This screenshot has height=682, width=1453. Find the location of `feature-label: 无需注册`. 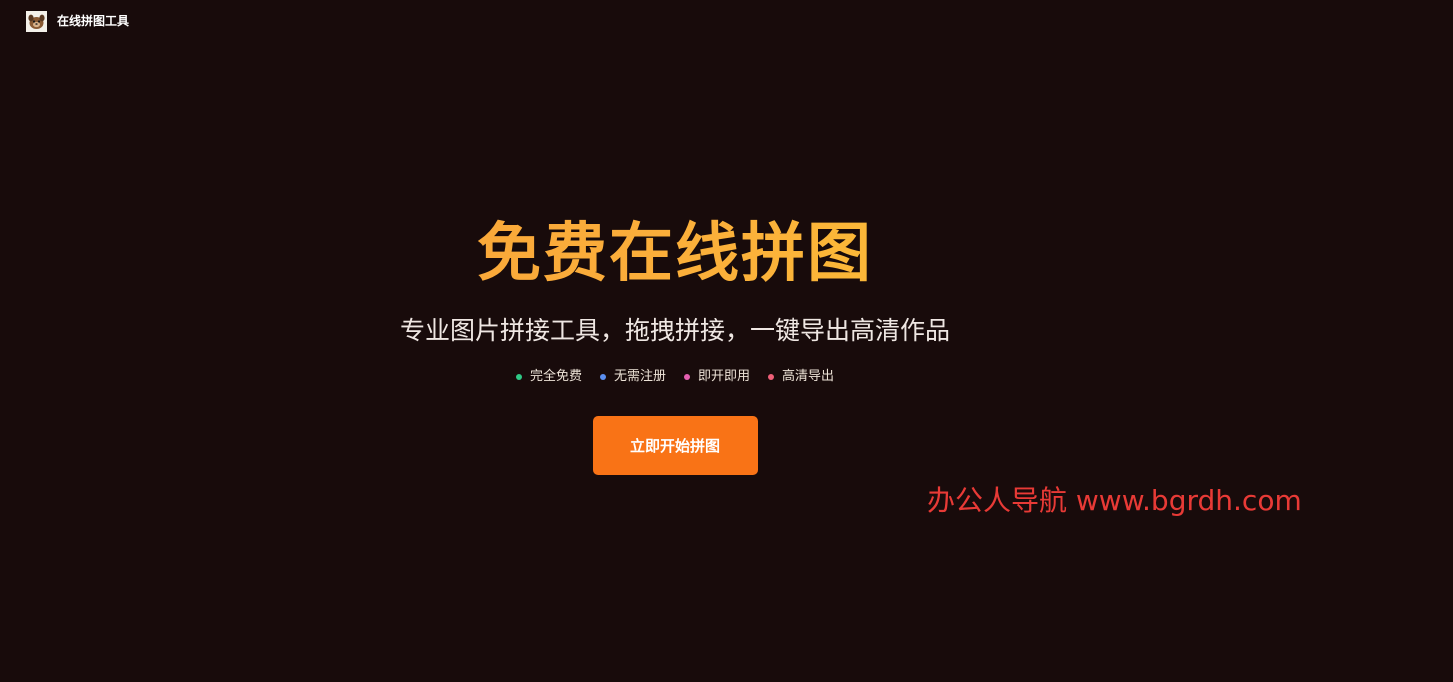

feature-label: 无需注册 is located at coordinates (639, 376).